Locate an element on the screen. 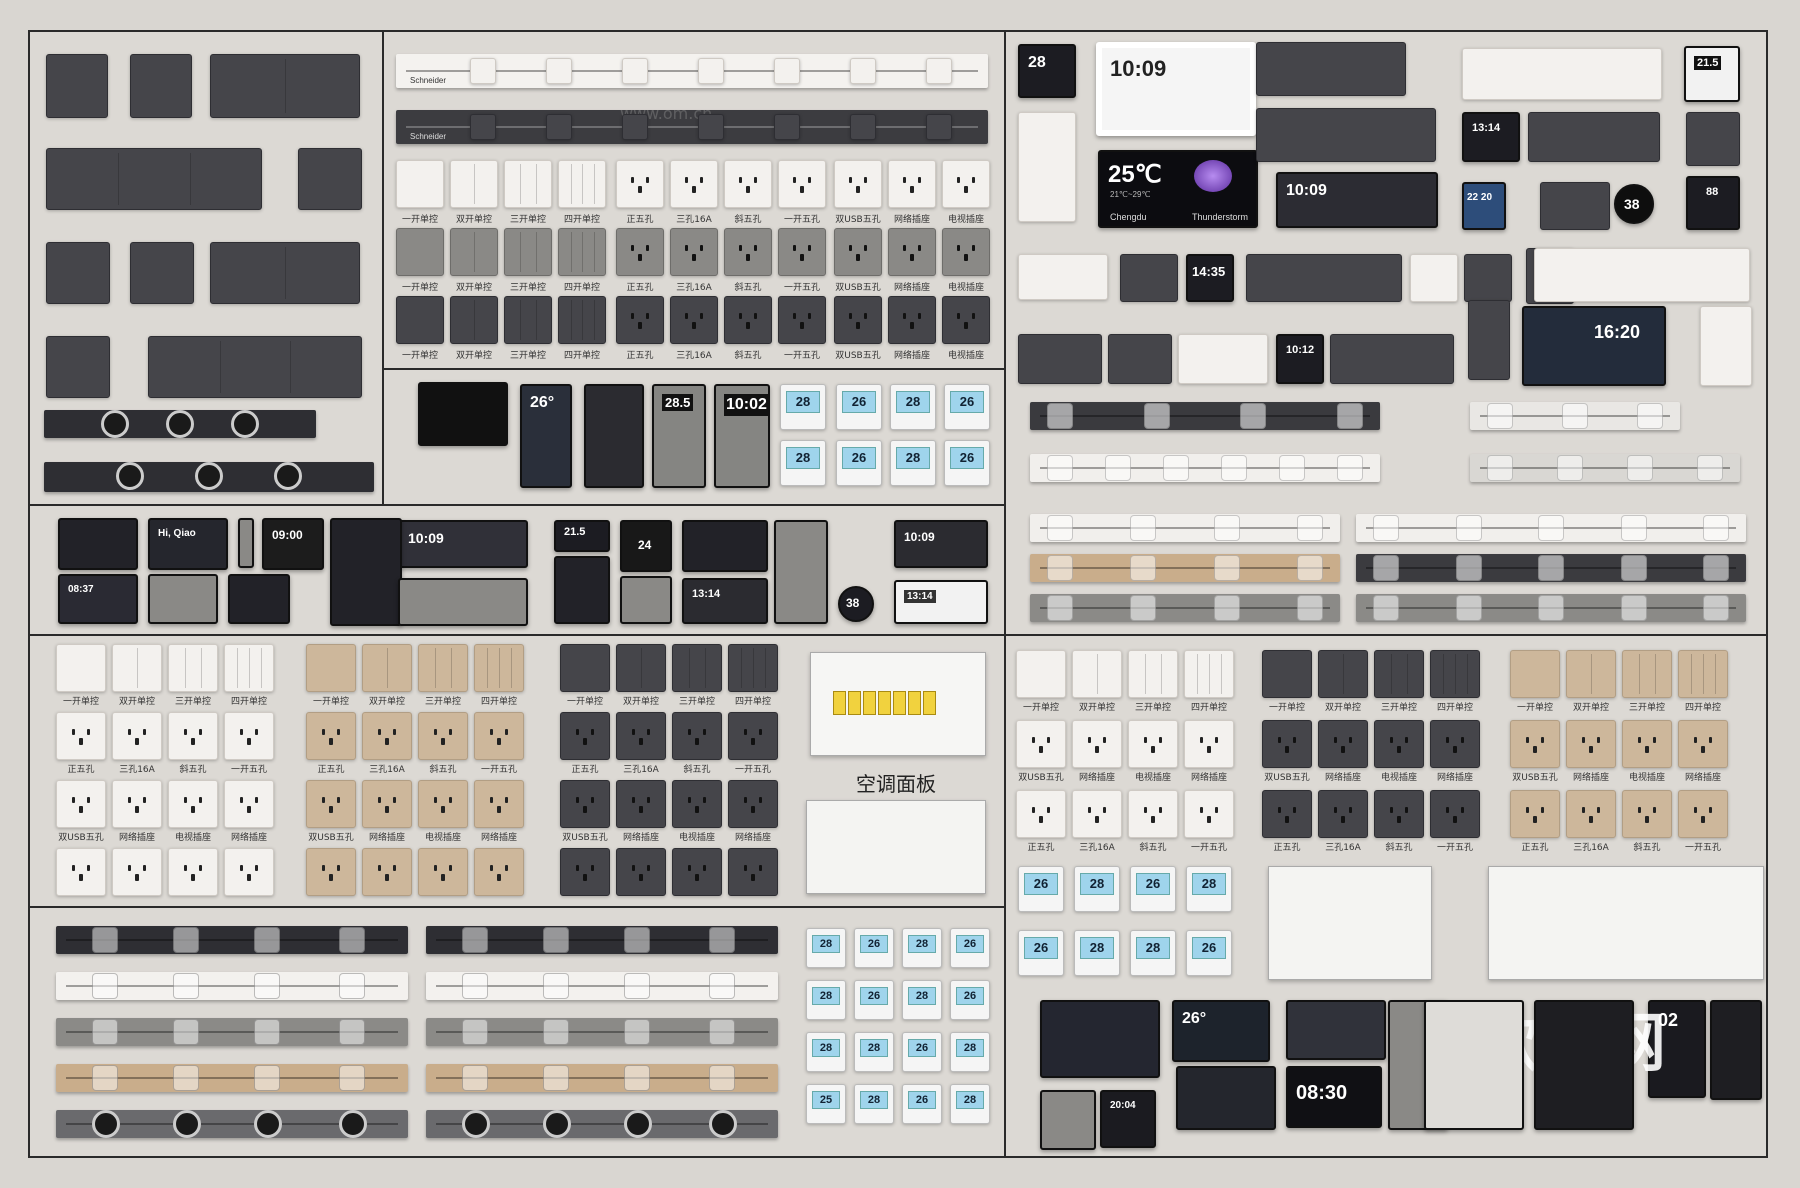 Image resolution: width=1800 pixels, height=1188 pixels. screen-10-12: 10:12 is located at coordinates (1300, 359).